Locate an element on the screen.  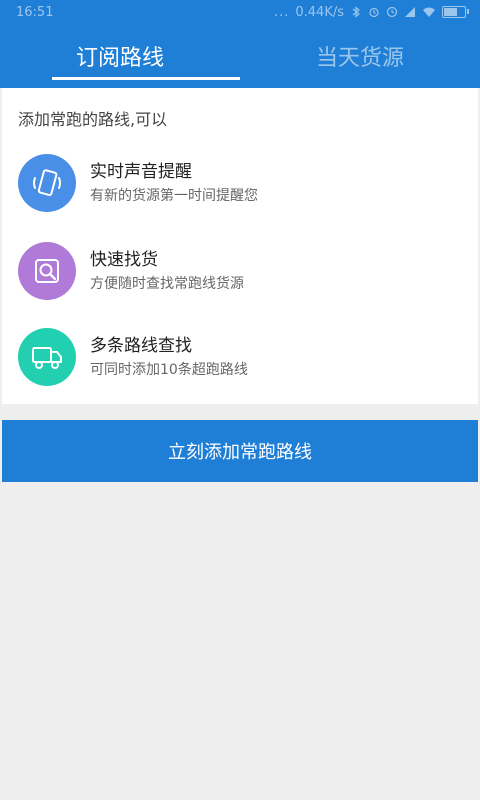
feature-item: 快速找货 方便随时查找常跑线货源 is located at coordinates (131, 271).